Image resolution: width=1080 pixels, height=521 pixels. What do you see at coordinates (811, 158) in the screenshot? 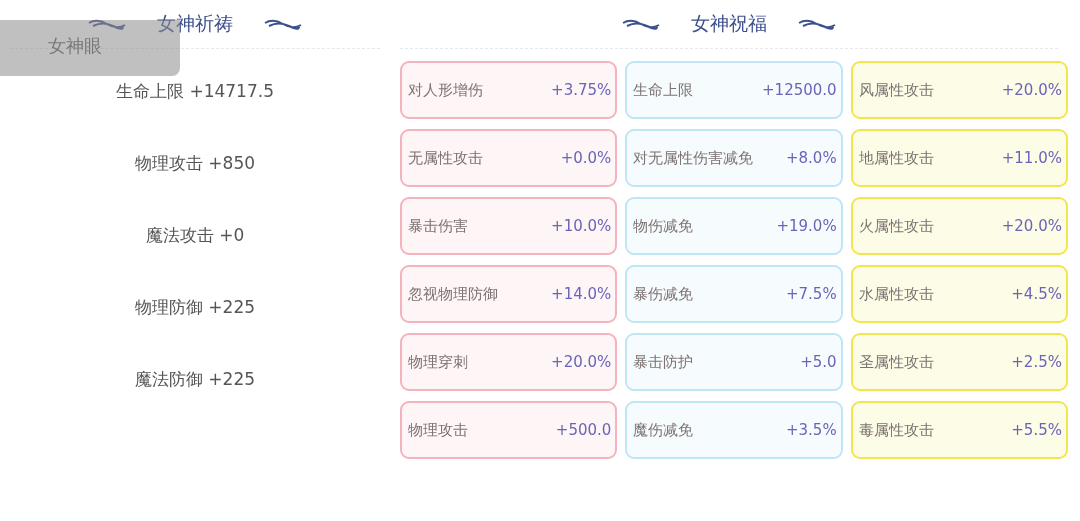
I see `stat-value: +8.0%` at bounding box center [811, 158].